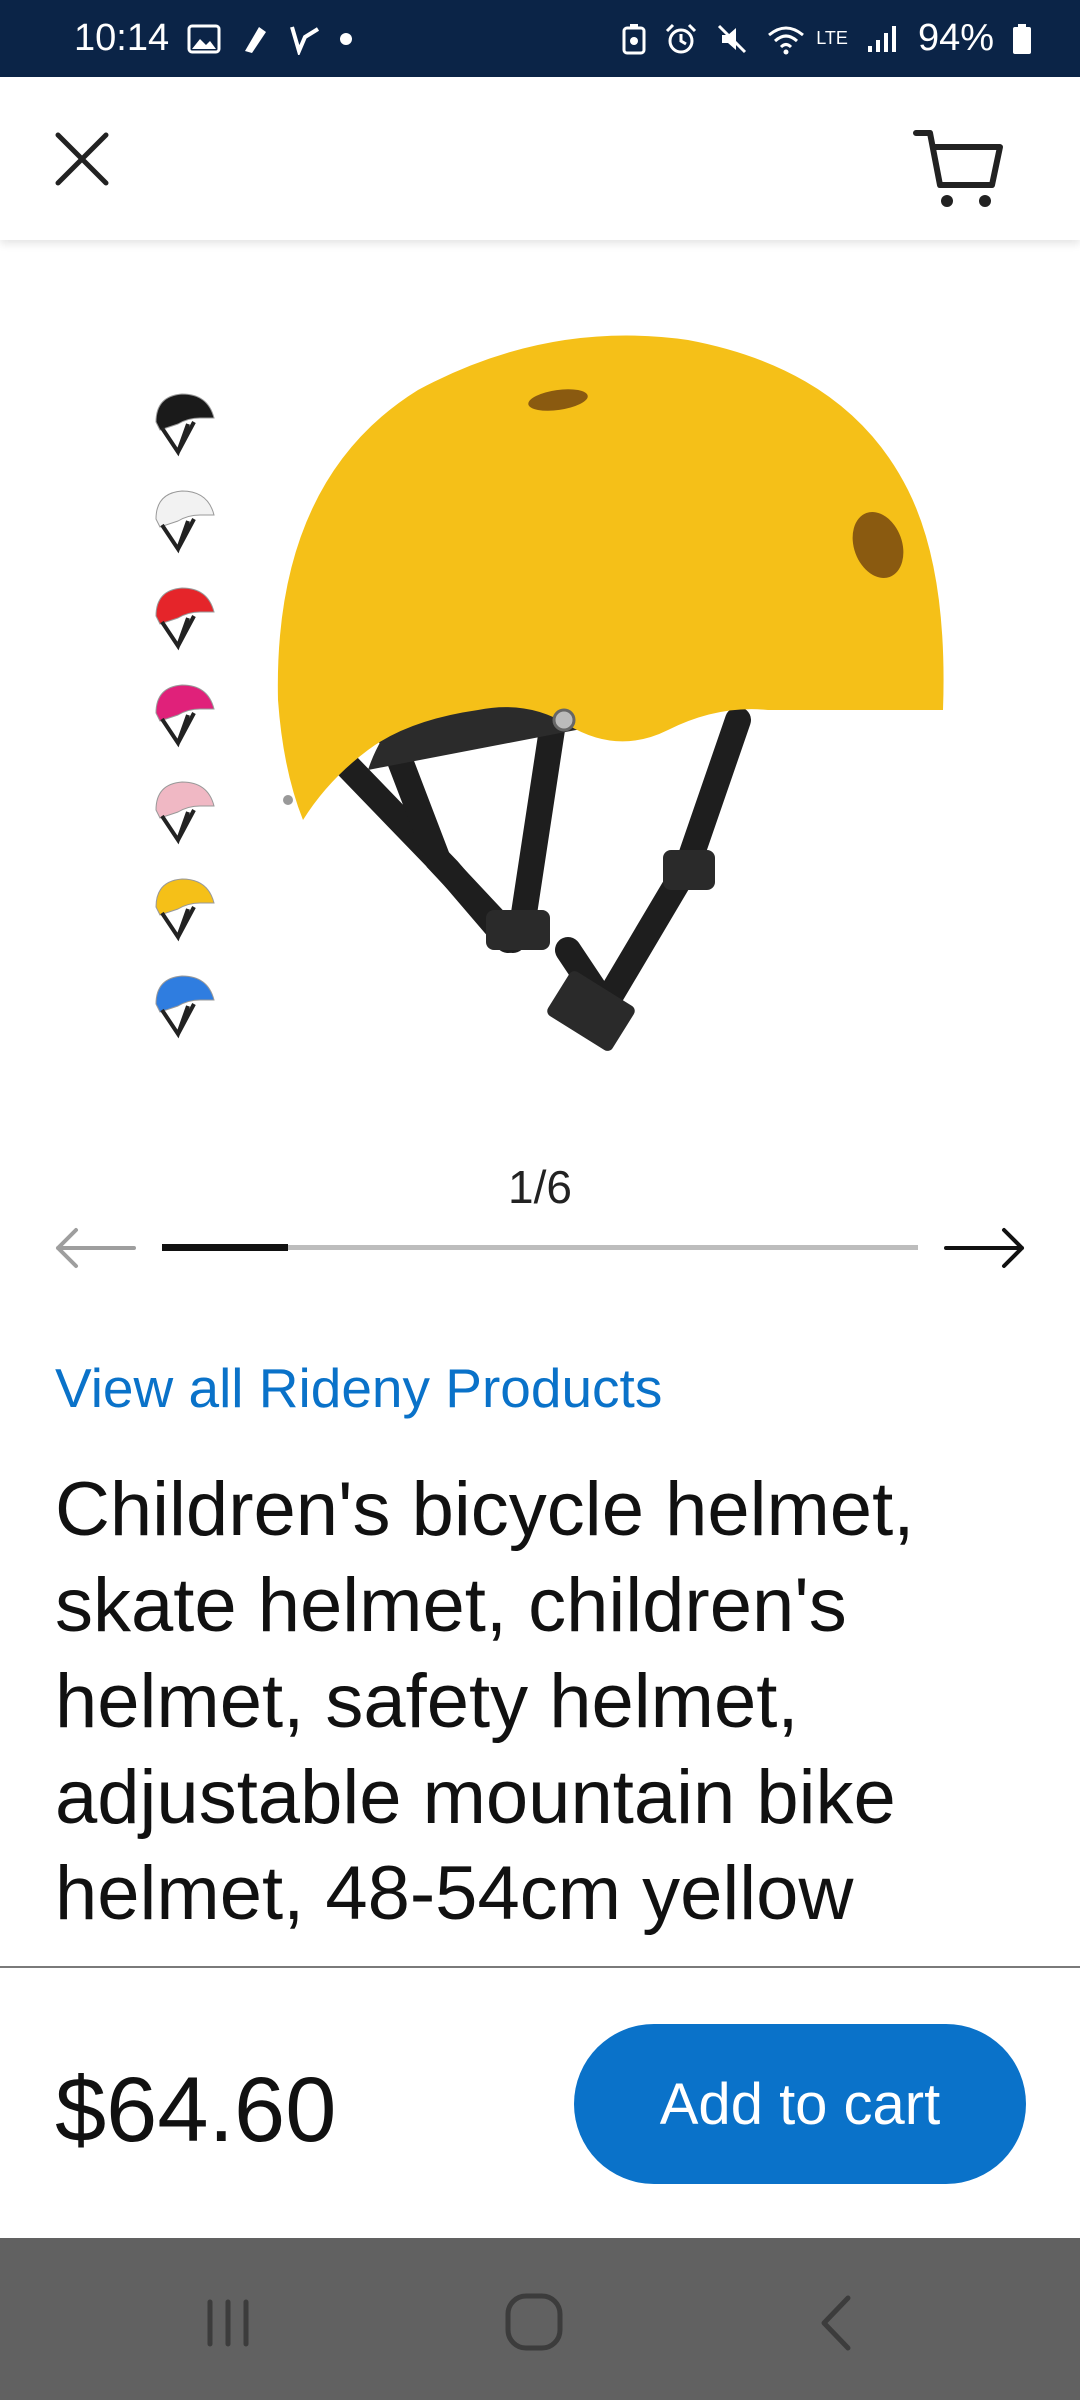  What do you see at coordinates (184, 1006) in the screenshot?
I see `color-thumbnail-blue` at bounding box center [184, 1006].